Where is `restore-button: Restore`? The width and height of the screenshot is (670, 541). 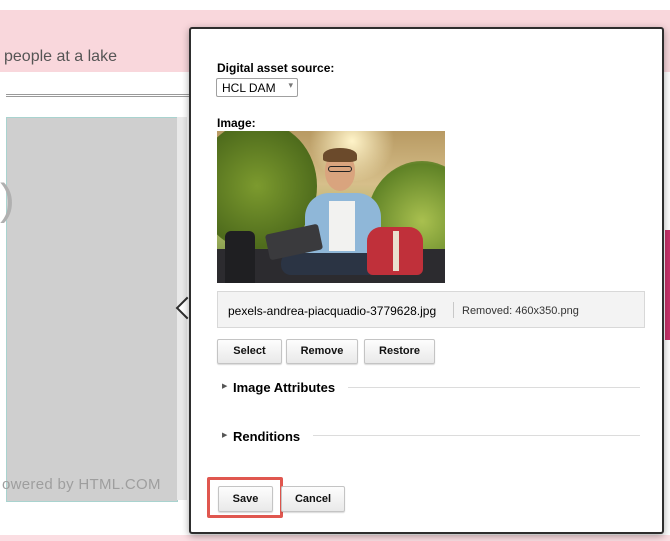 restore-button: Restore is located at coordinates (399, 351).